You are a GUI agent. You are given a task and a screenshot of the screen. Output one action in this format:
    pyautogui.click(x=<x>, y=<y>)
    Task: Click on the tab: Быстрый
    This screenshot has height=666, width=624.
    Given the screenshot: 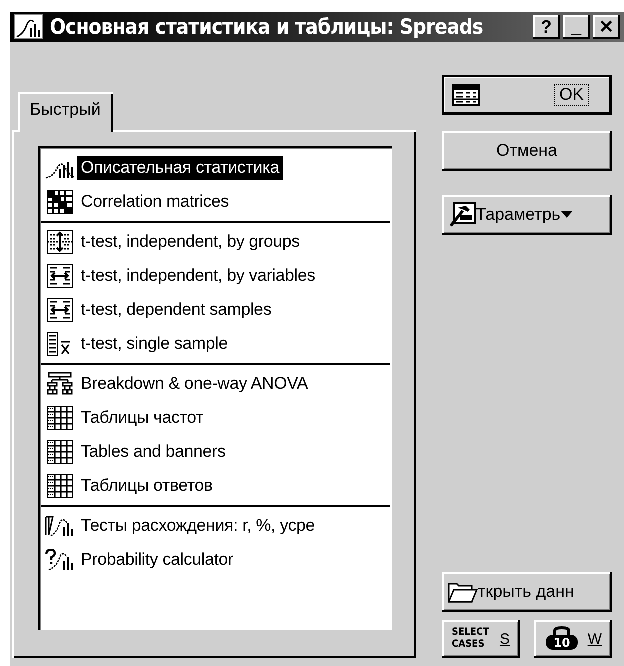 What is the action you would take?
    pyautogui.click(x=65, y=112)
    